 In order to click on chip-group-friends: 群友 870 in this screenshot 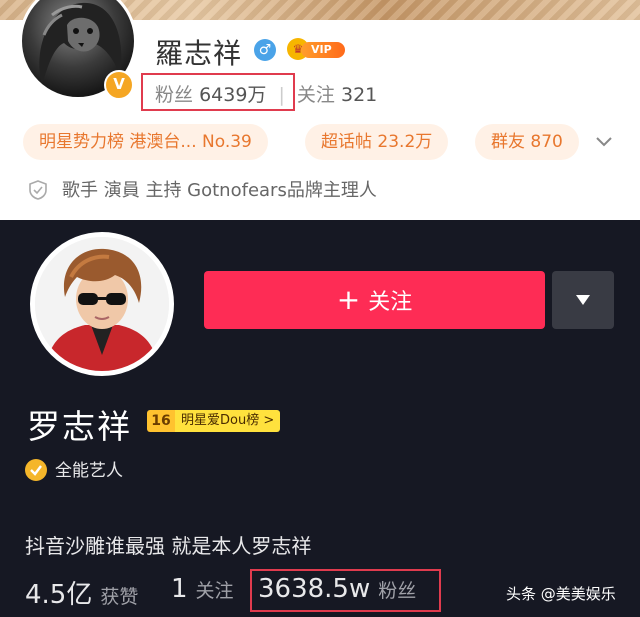, I will do `click(527, 142)`.